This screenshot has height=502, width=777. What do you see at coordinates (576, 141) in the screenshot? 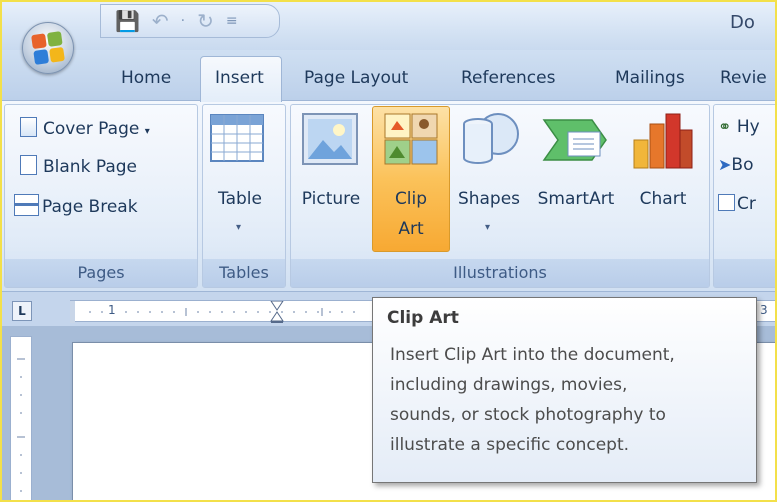
I see `smartart-icon` at bounding box center [576, 141].